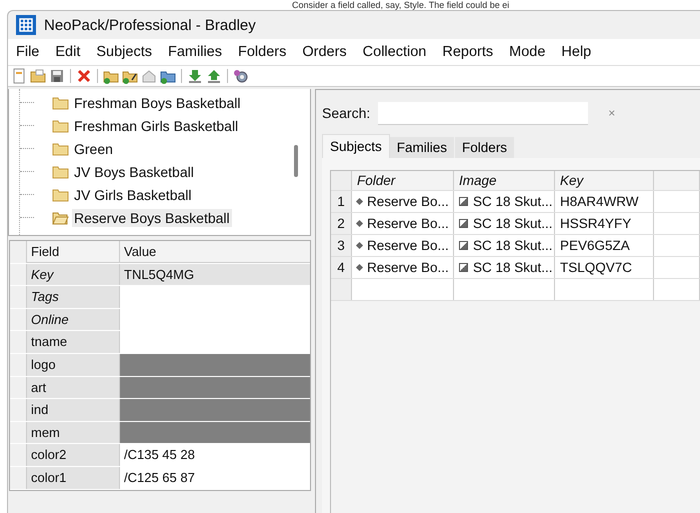  What do you see at coordinates (341, 201) in the screenshot?
I see `row-number: 1` at bounding box center [341, 201].